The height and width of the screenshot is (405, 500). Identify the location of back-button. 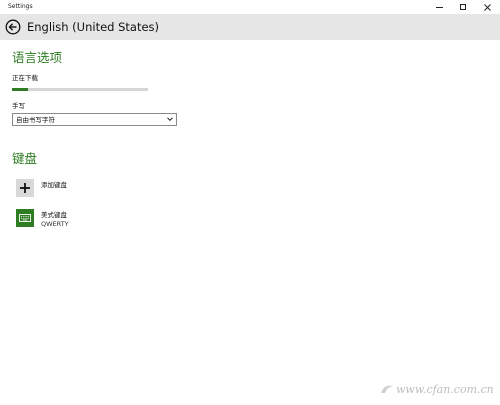
(13, 27).